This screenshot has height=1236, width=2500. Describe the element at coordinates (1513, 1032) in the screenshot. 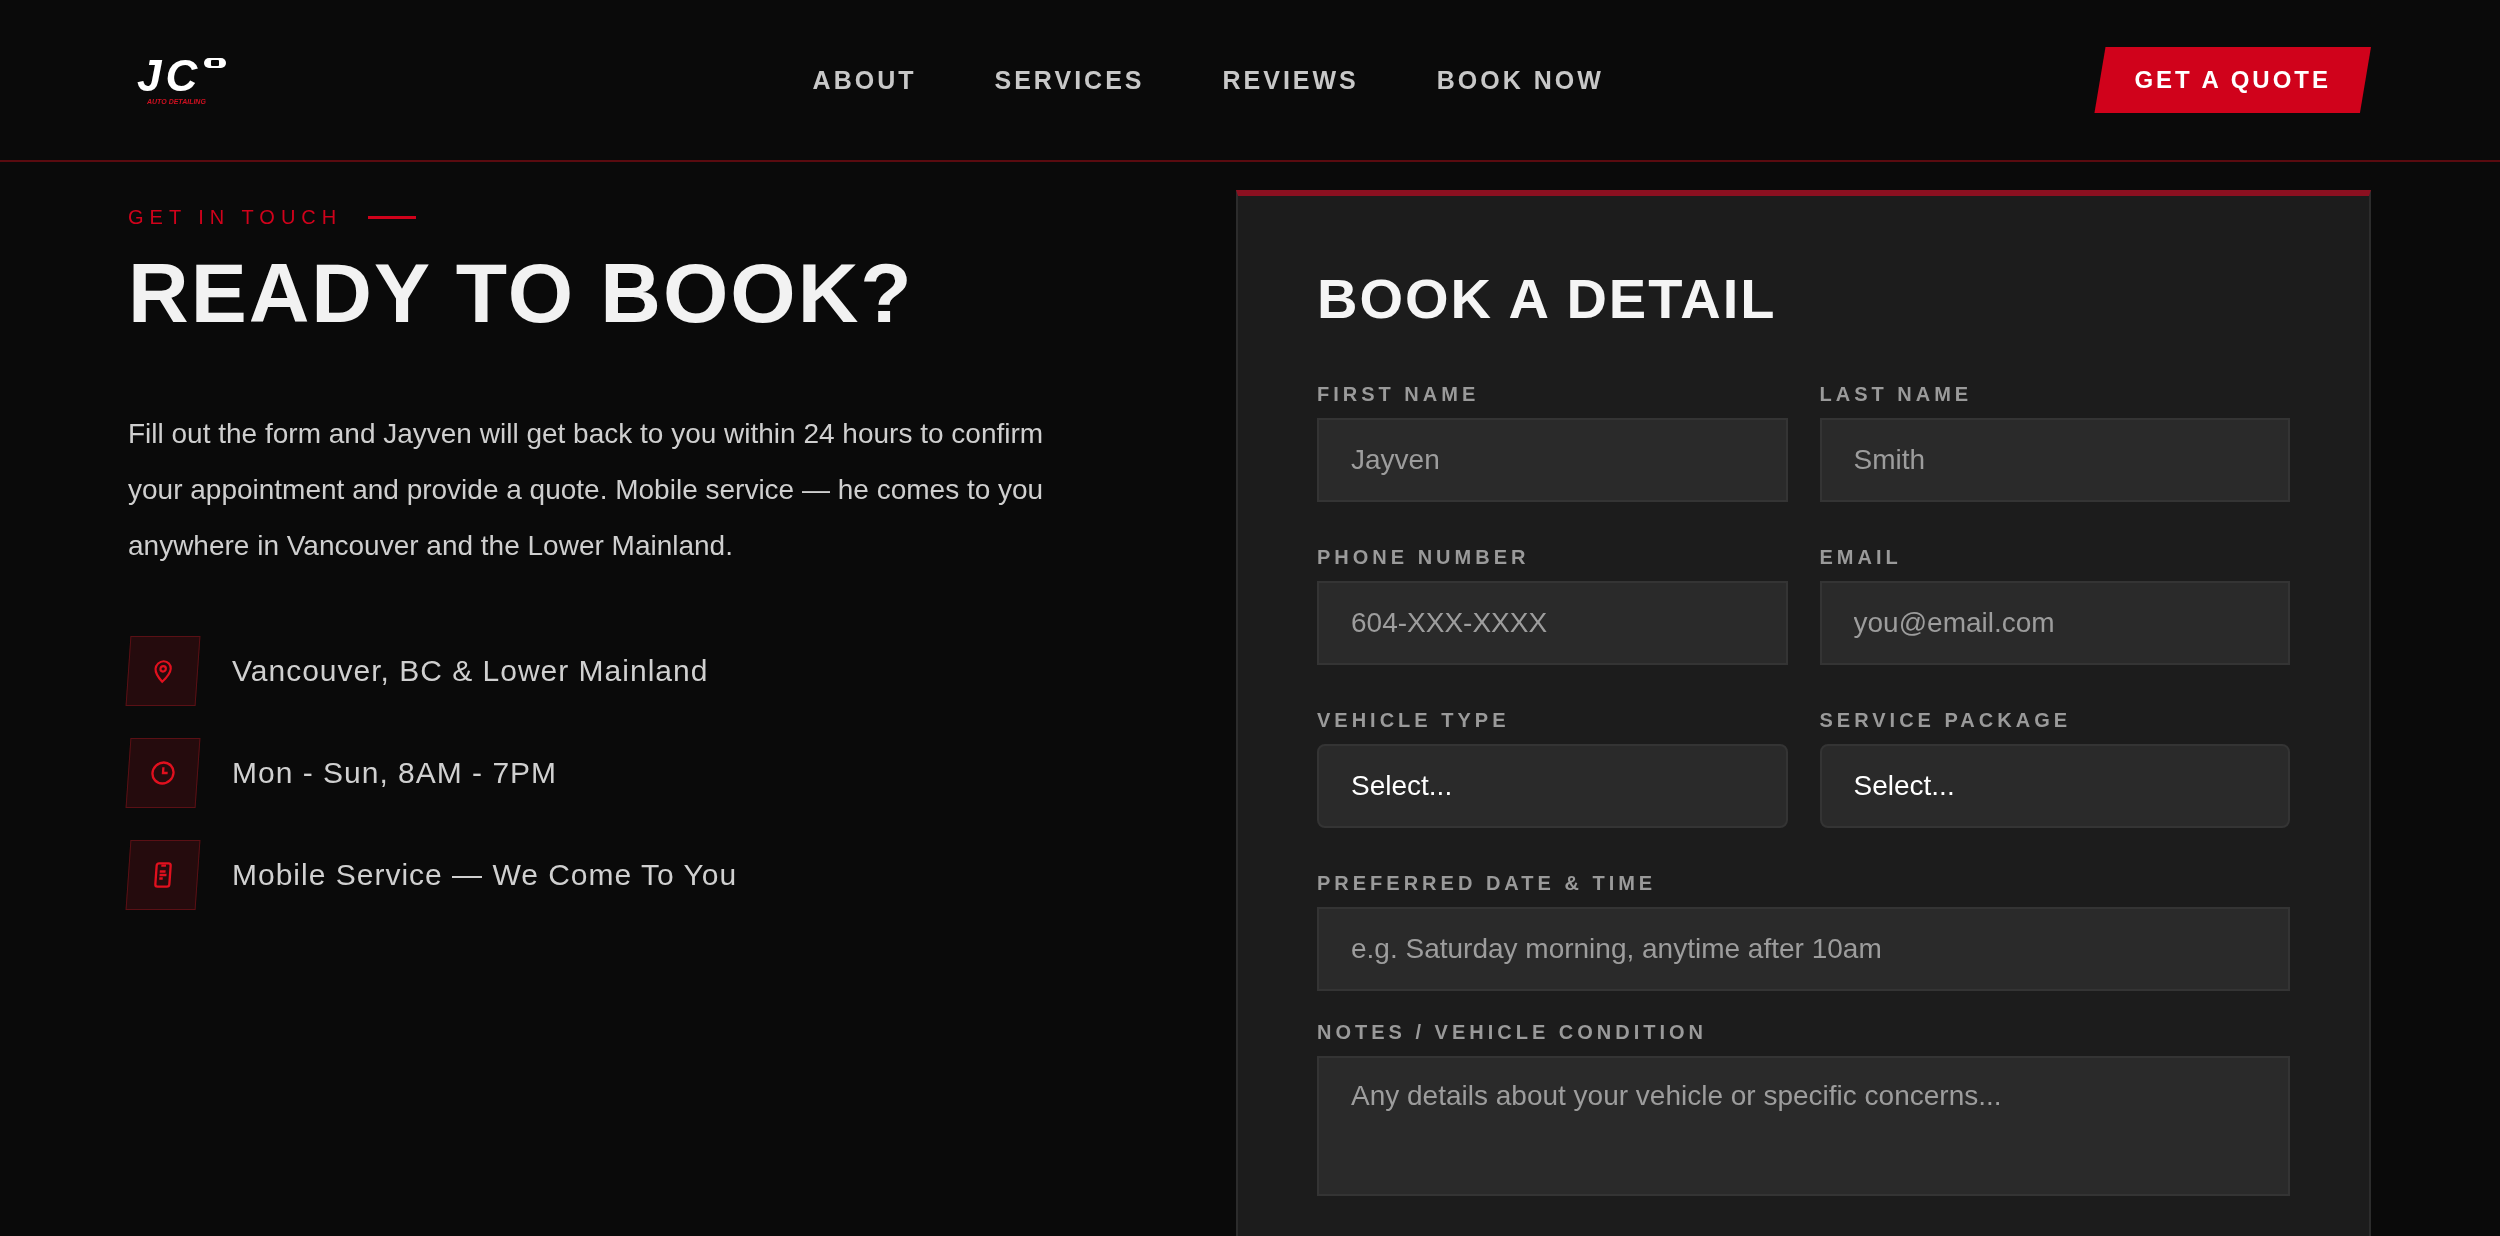

I see `field-label: NOTES / VEHICLE CONDITION` at that location.